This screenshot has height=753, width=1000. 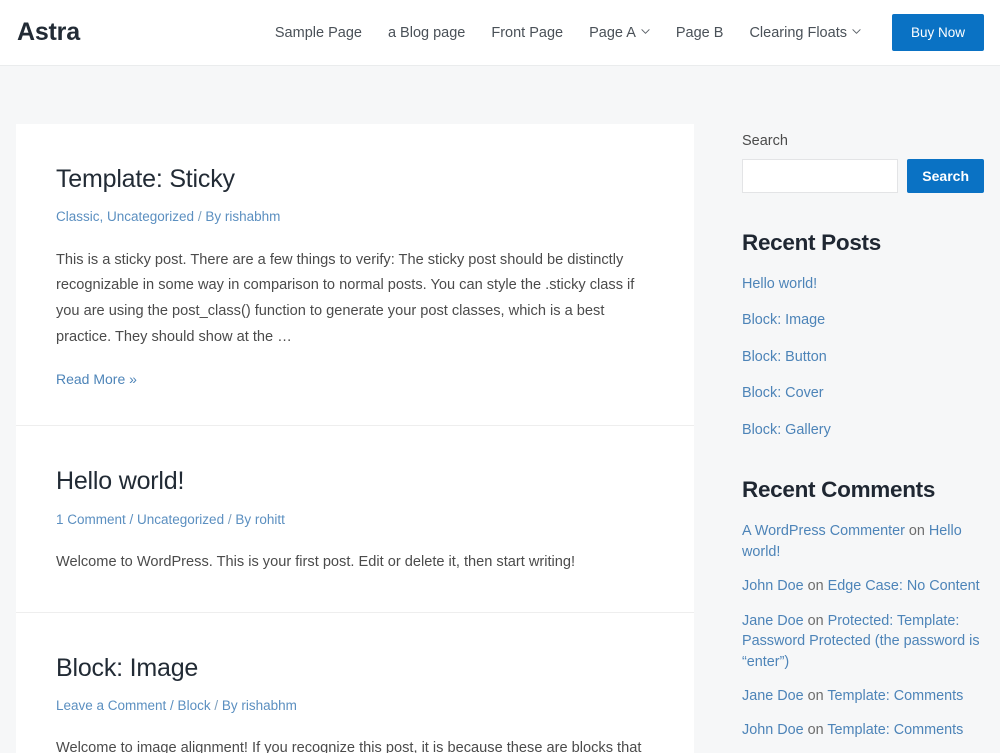 I want to click on post-meta: 1 Comment / Uncategorized / By rohitt, so click(x=355, y=520).